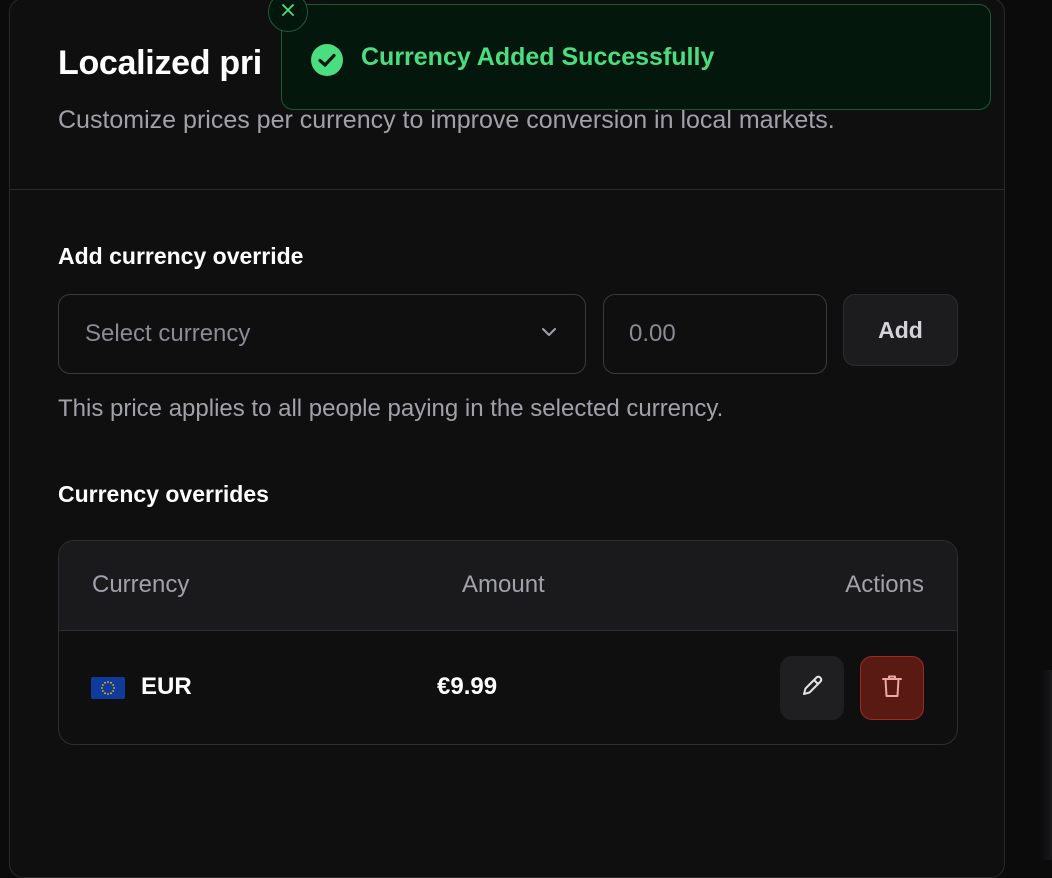 The height and width of the screenshot is (878, 1052). I want to click on toast-message: Currency Added Successfully, so click(538, 57).